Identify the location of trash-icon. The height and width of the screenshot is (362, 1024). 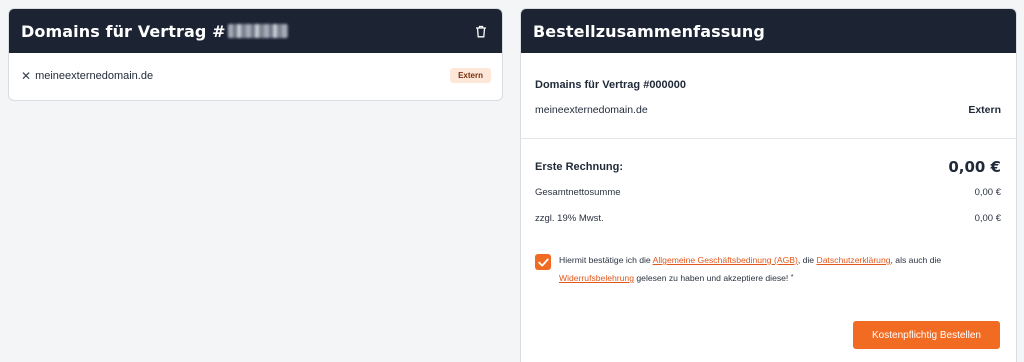
(481, 31).